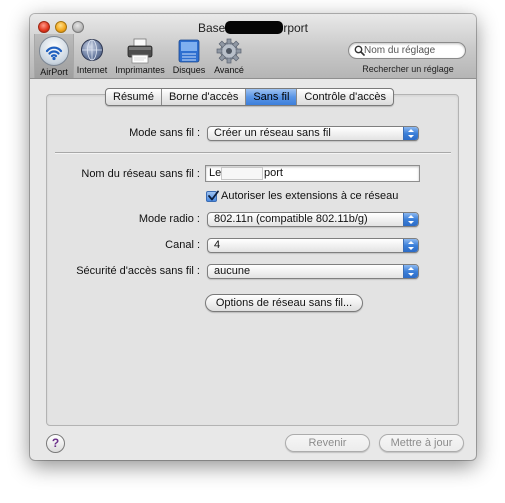 Image resolution: width=505 pixels, height=503 pixels. I want to click on help-button: ?, so click(55, 443).